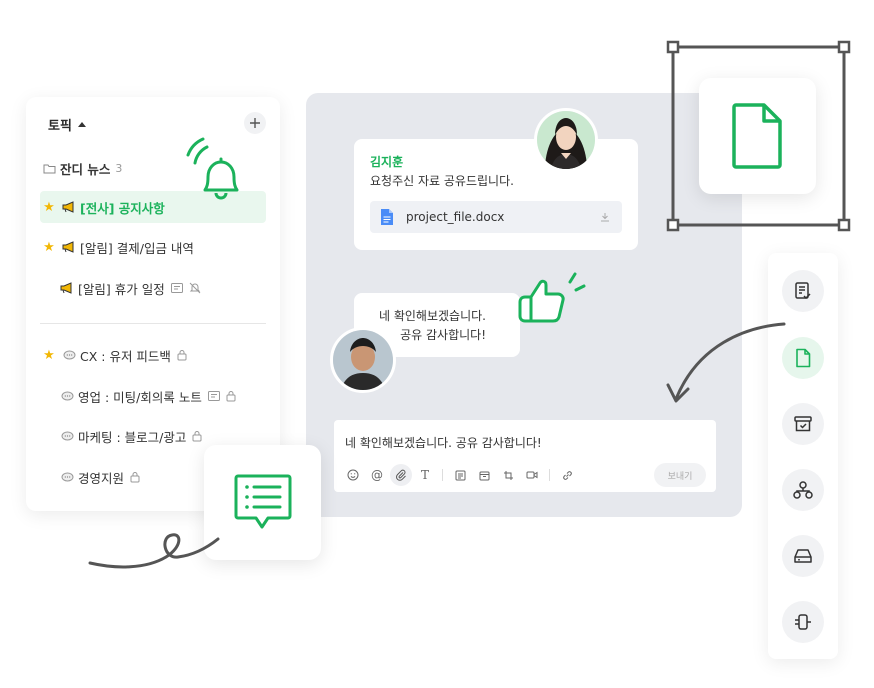  I want to click on topic-item-label: 경영지원, so click(101, 478).